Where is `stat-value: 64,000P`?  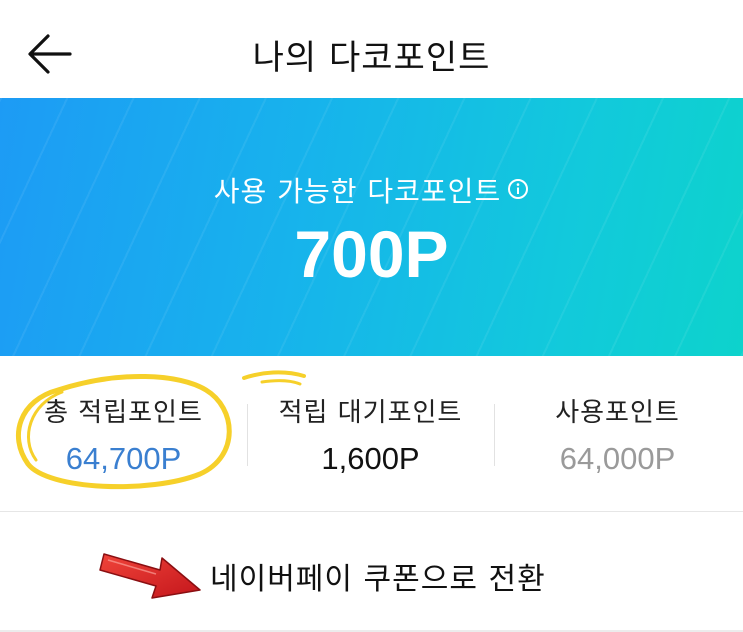
stat-value: 64,000P is located at coordinates (617, 458).